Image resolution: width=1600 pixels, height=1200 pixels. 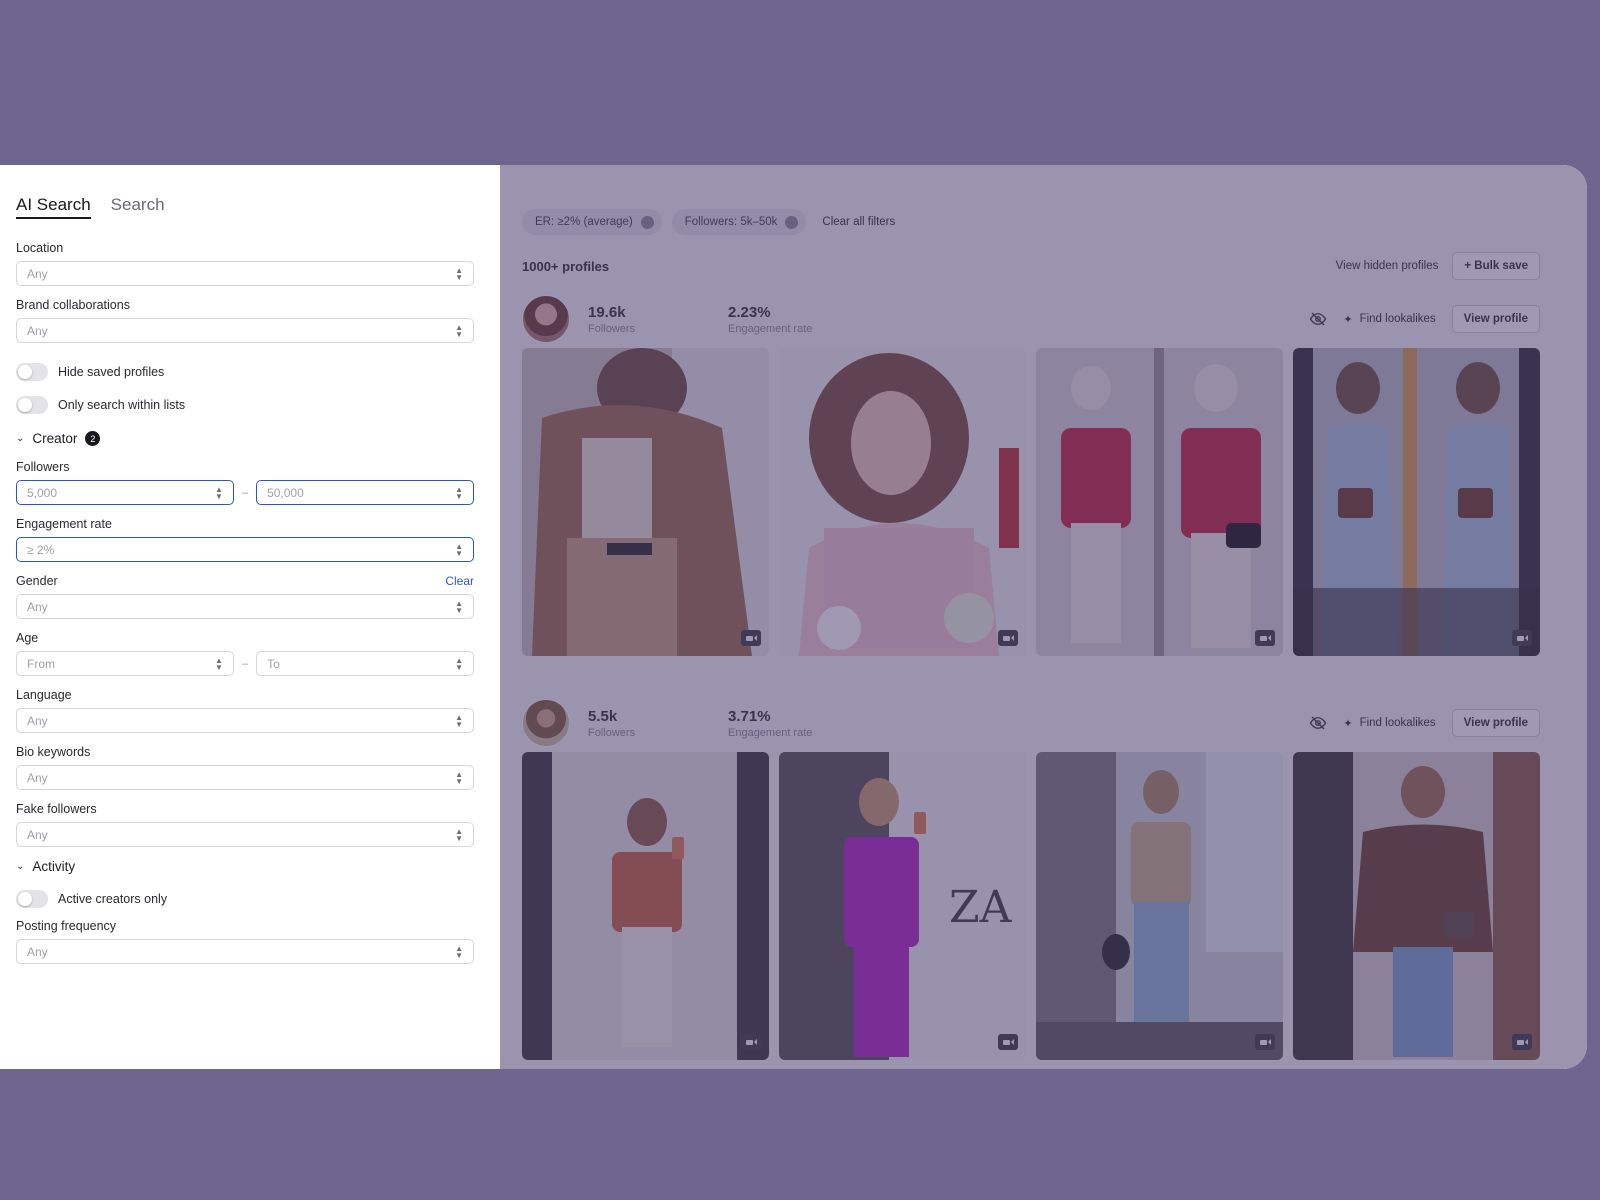 What do you see at coordinates (32, 898) in the screenshot?
I see `active-only-toggle` at bounding box center [32, 898].